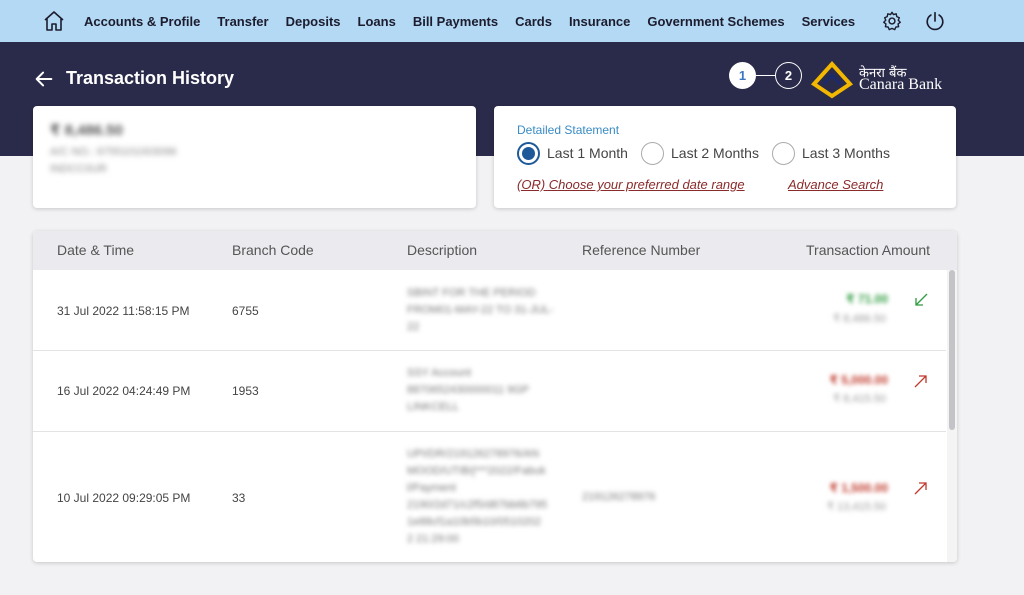  What do you see at coordinates (273, 250) in the screenshot?
I see `column-branch-code: Branch Code` at bounding box center [273, 250].